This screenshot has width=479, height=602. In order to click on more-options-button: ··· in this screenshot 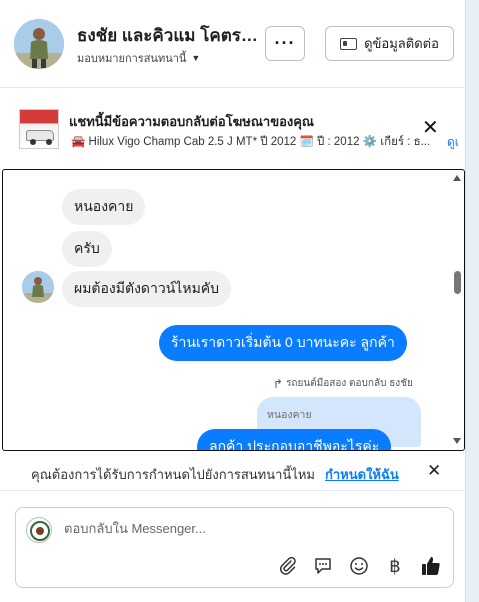, I will do `click(285, 43)`.